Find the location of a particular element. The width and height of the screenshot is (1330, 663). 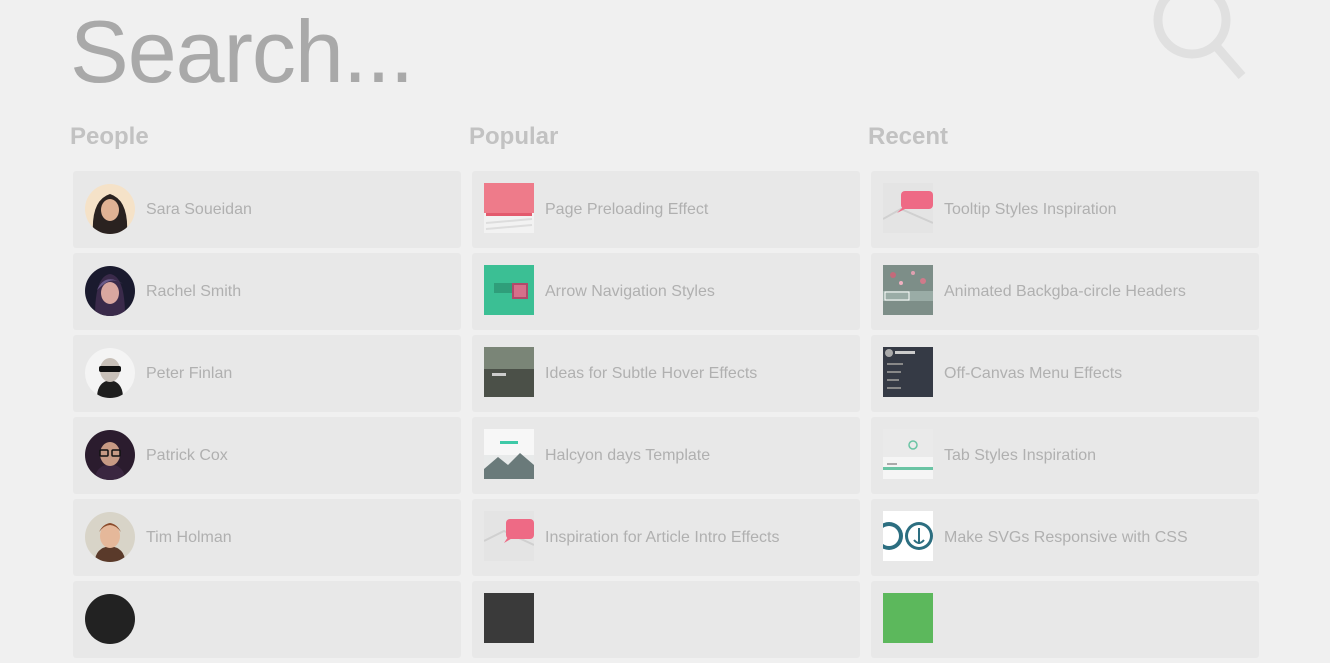

person-name: Sara Soueidan is located at coordinates (199, 209).